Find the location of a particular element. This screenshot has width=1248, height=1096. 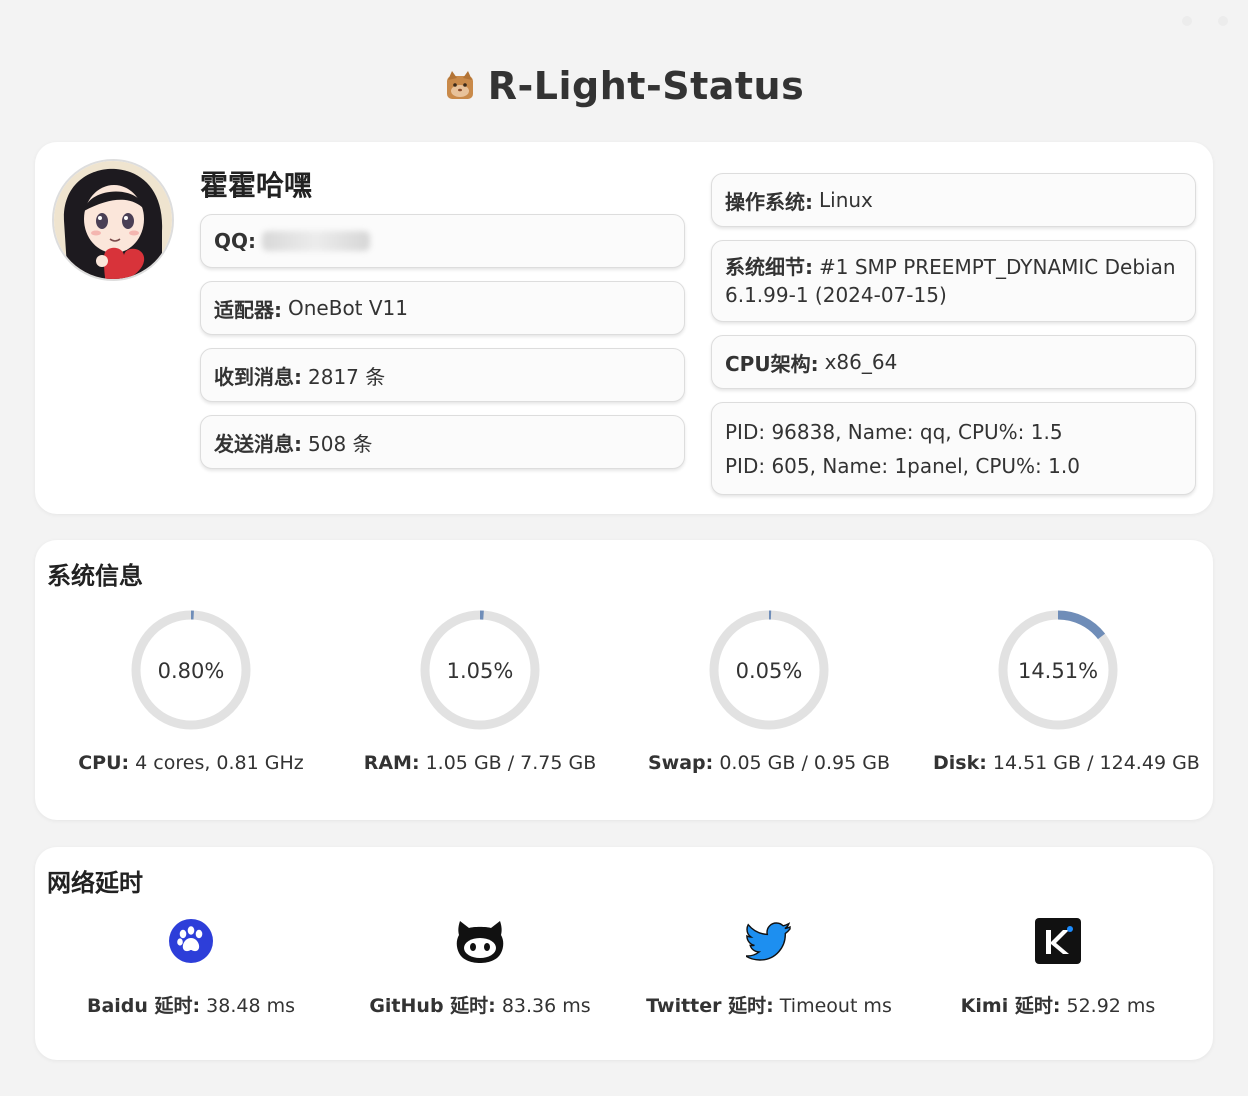

anime-girl-avatar is located at coordinates (113, 220).